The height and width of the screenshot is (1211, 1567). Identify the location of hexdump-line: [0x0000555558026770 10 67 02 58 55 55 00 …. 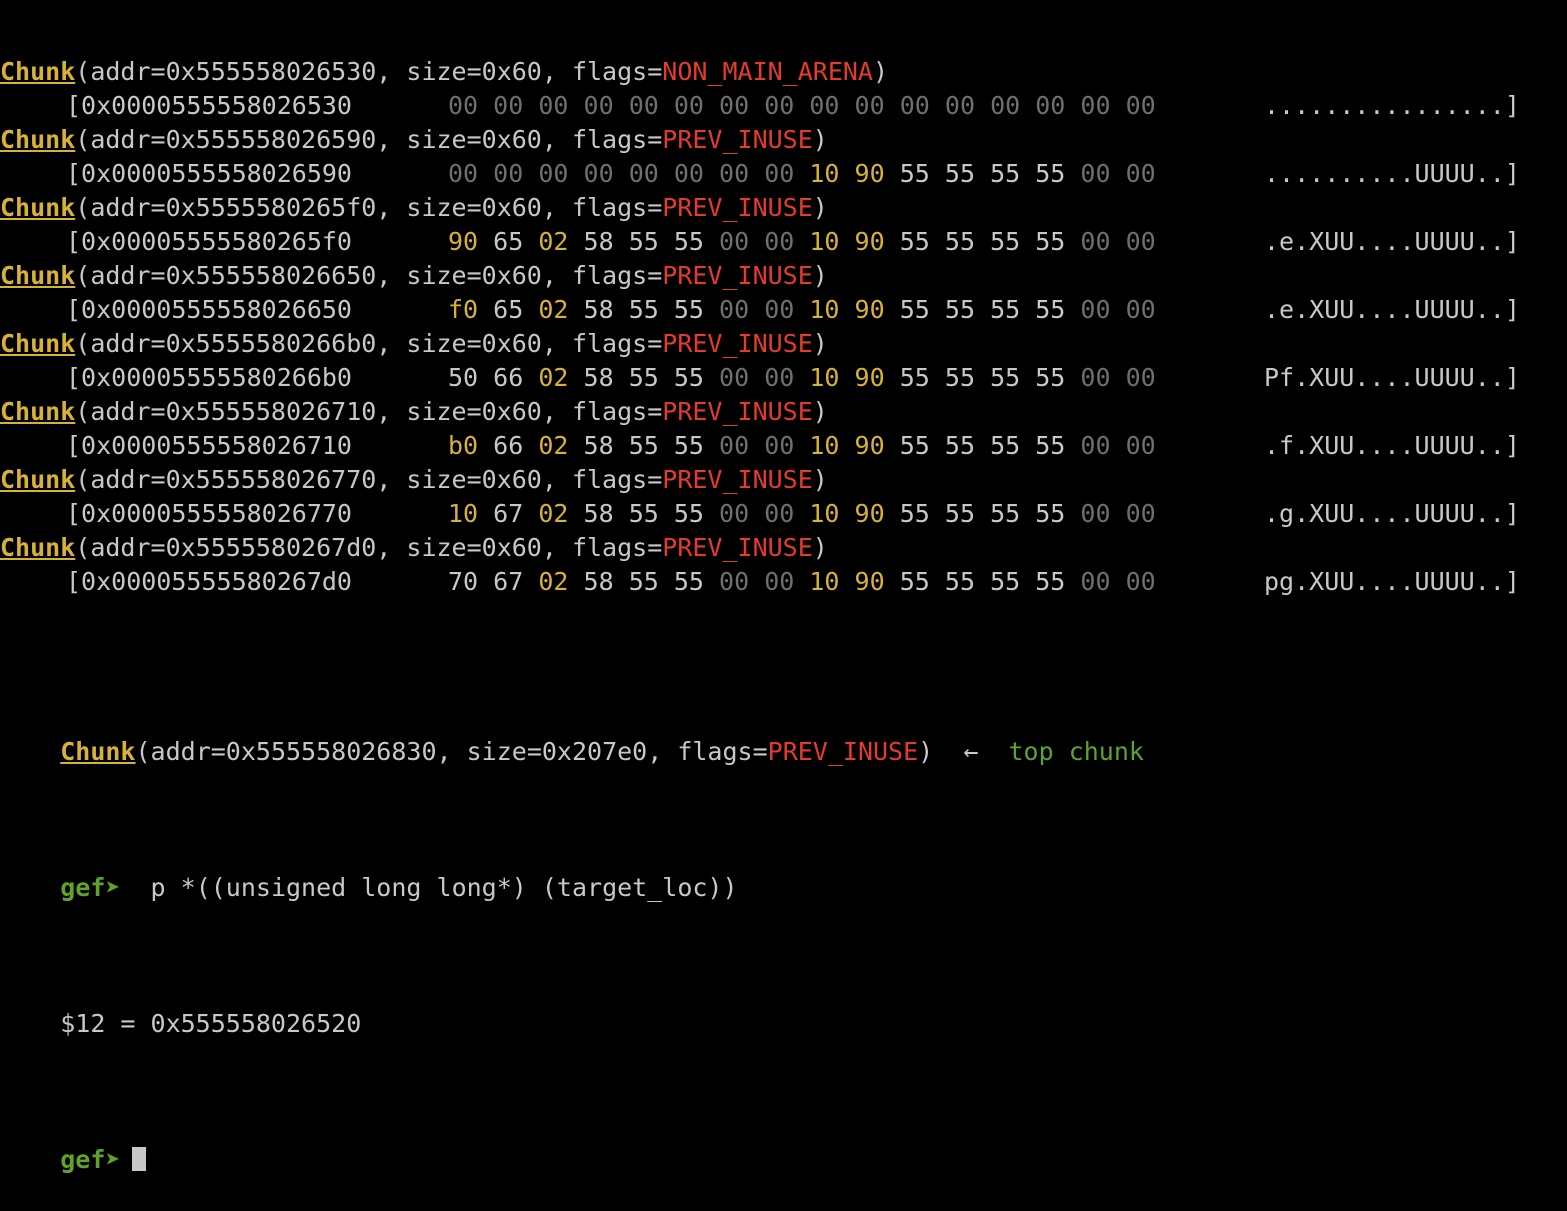
(783, 514).